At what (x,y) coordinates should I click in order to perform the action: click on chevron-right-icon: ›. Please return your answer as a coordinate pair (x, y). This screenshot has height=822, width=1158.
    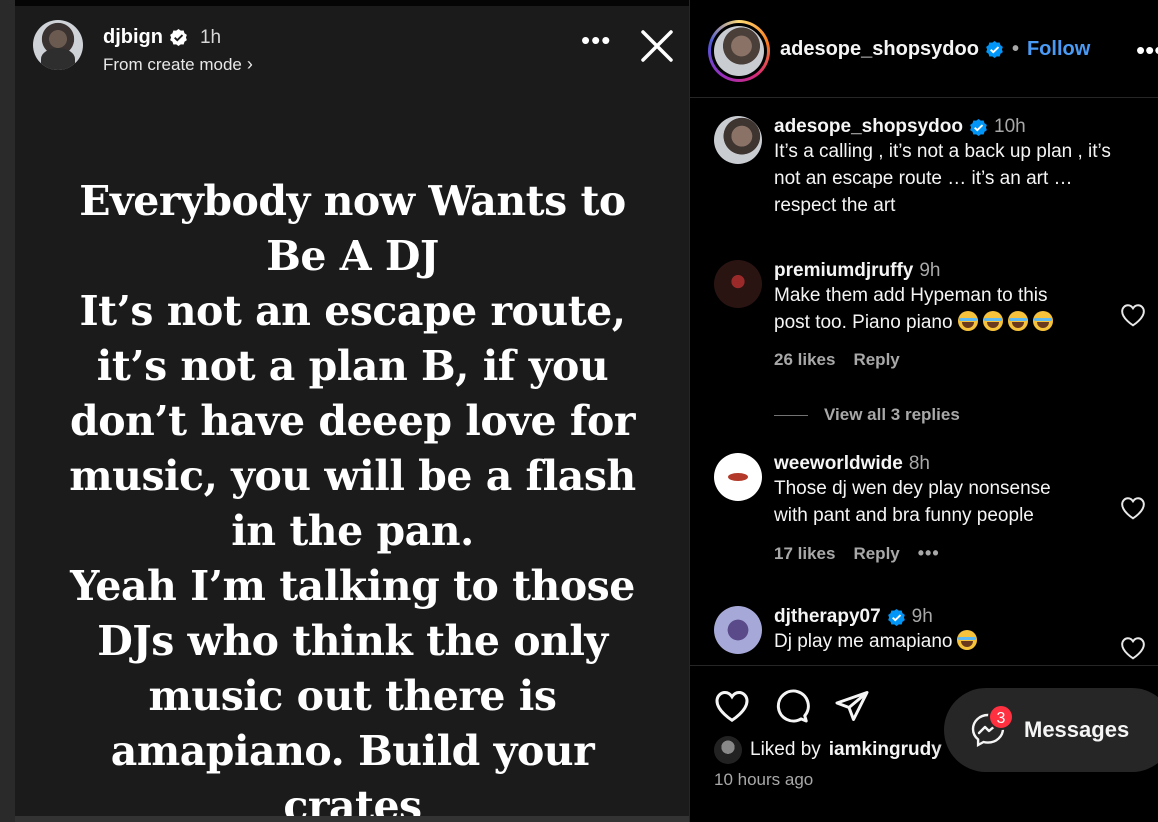
    Looking at the image, I should click on (249, 64).